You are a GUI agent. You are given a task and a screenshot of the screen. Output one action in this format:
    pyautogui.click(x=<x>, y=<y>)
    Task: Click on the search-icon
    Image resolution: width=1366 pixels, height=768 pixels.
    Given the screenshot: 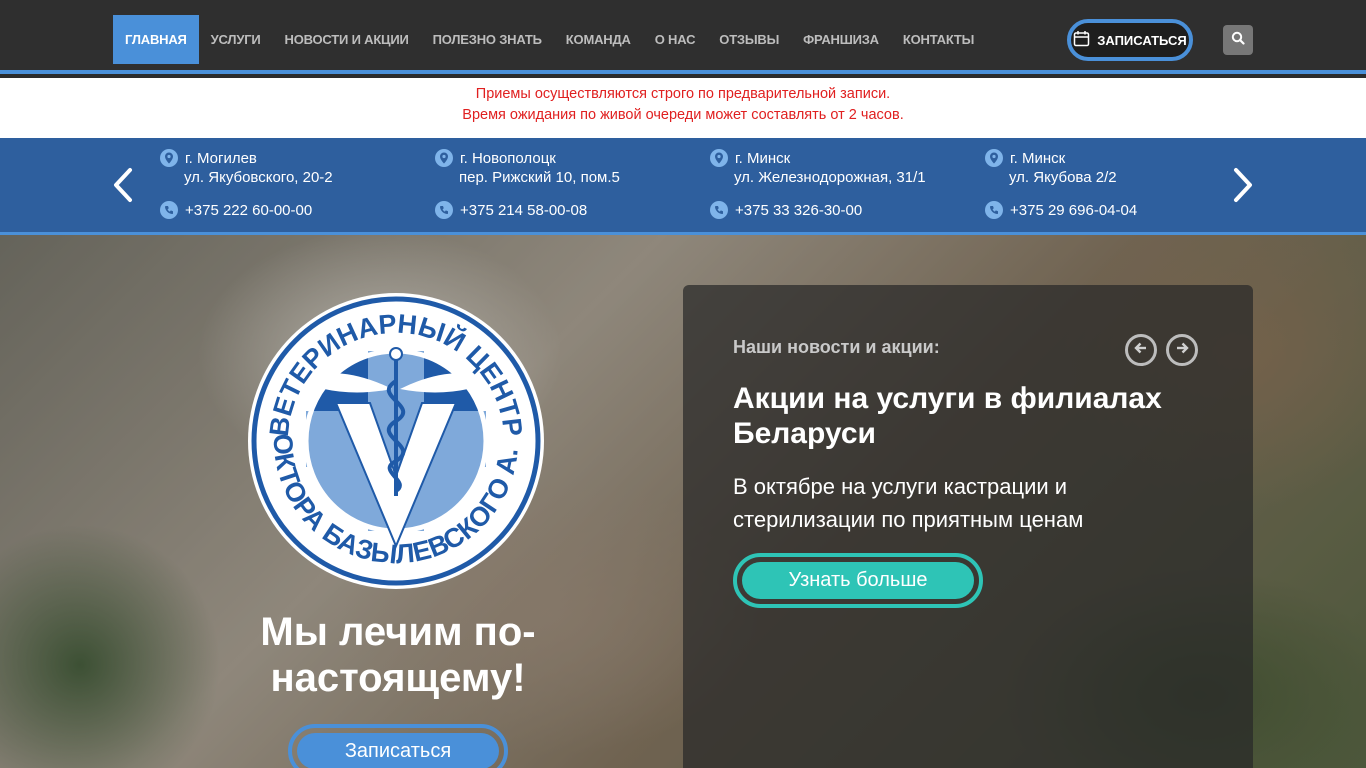 What is the action you would take?
    pyautogui.click(x=1238, y=40)
    